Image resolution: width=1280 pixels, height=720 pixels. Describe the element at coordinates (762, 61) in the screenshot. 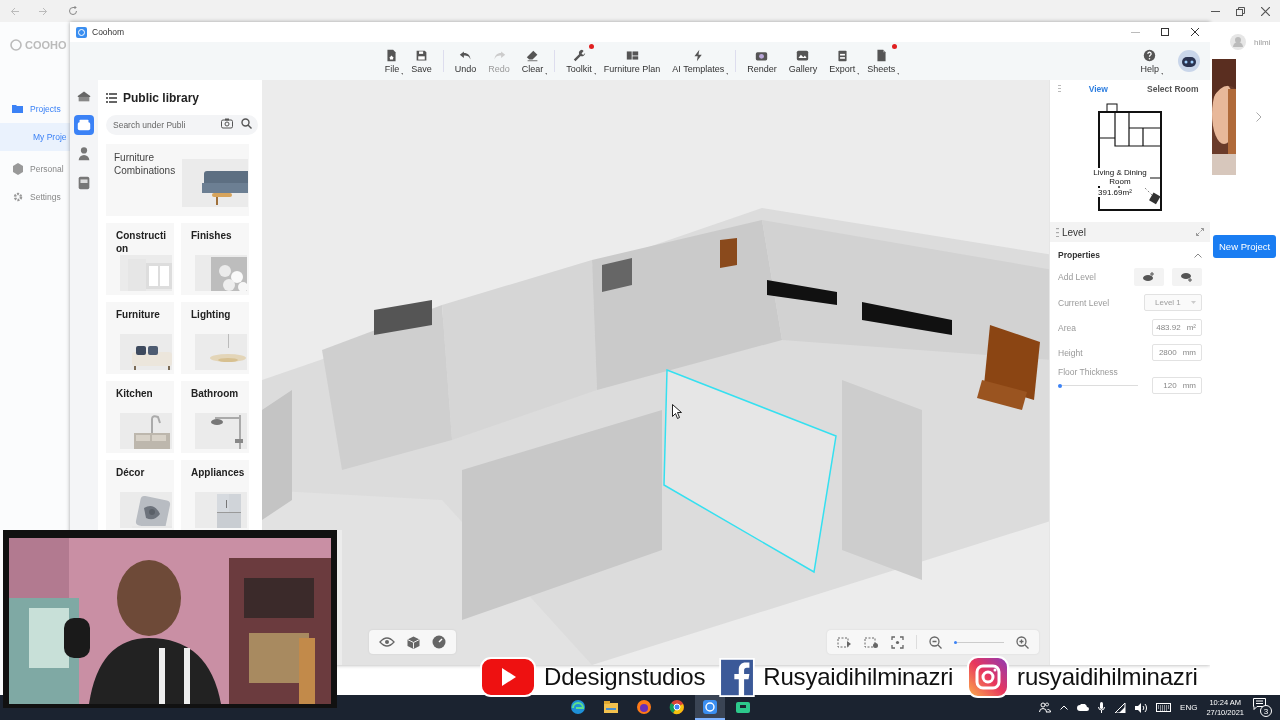

I see `toolbar-button: Render` at that location.